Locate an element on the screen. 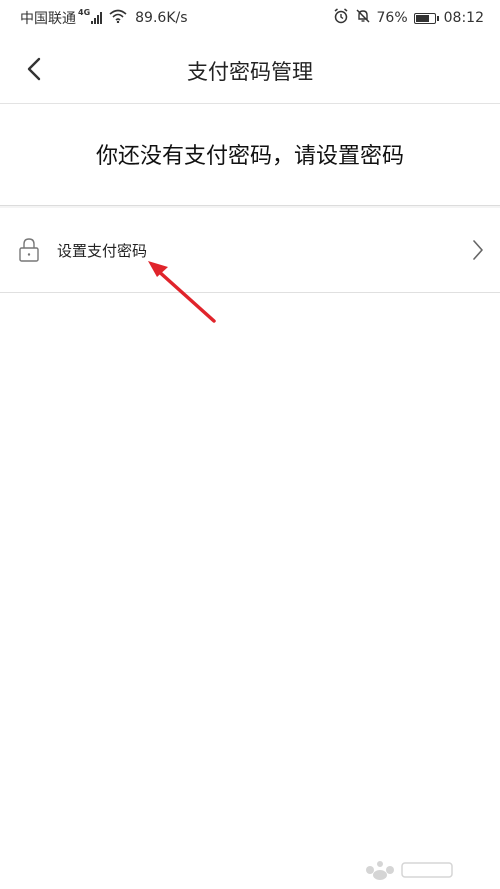  network-type-label: 4G is located at coordinates (84, 12).